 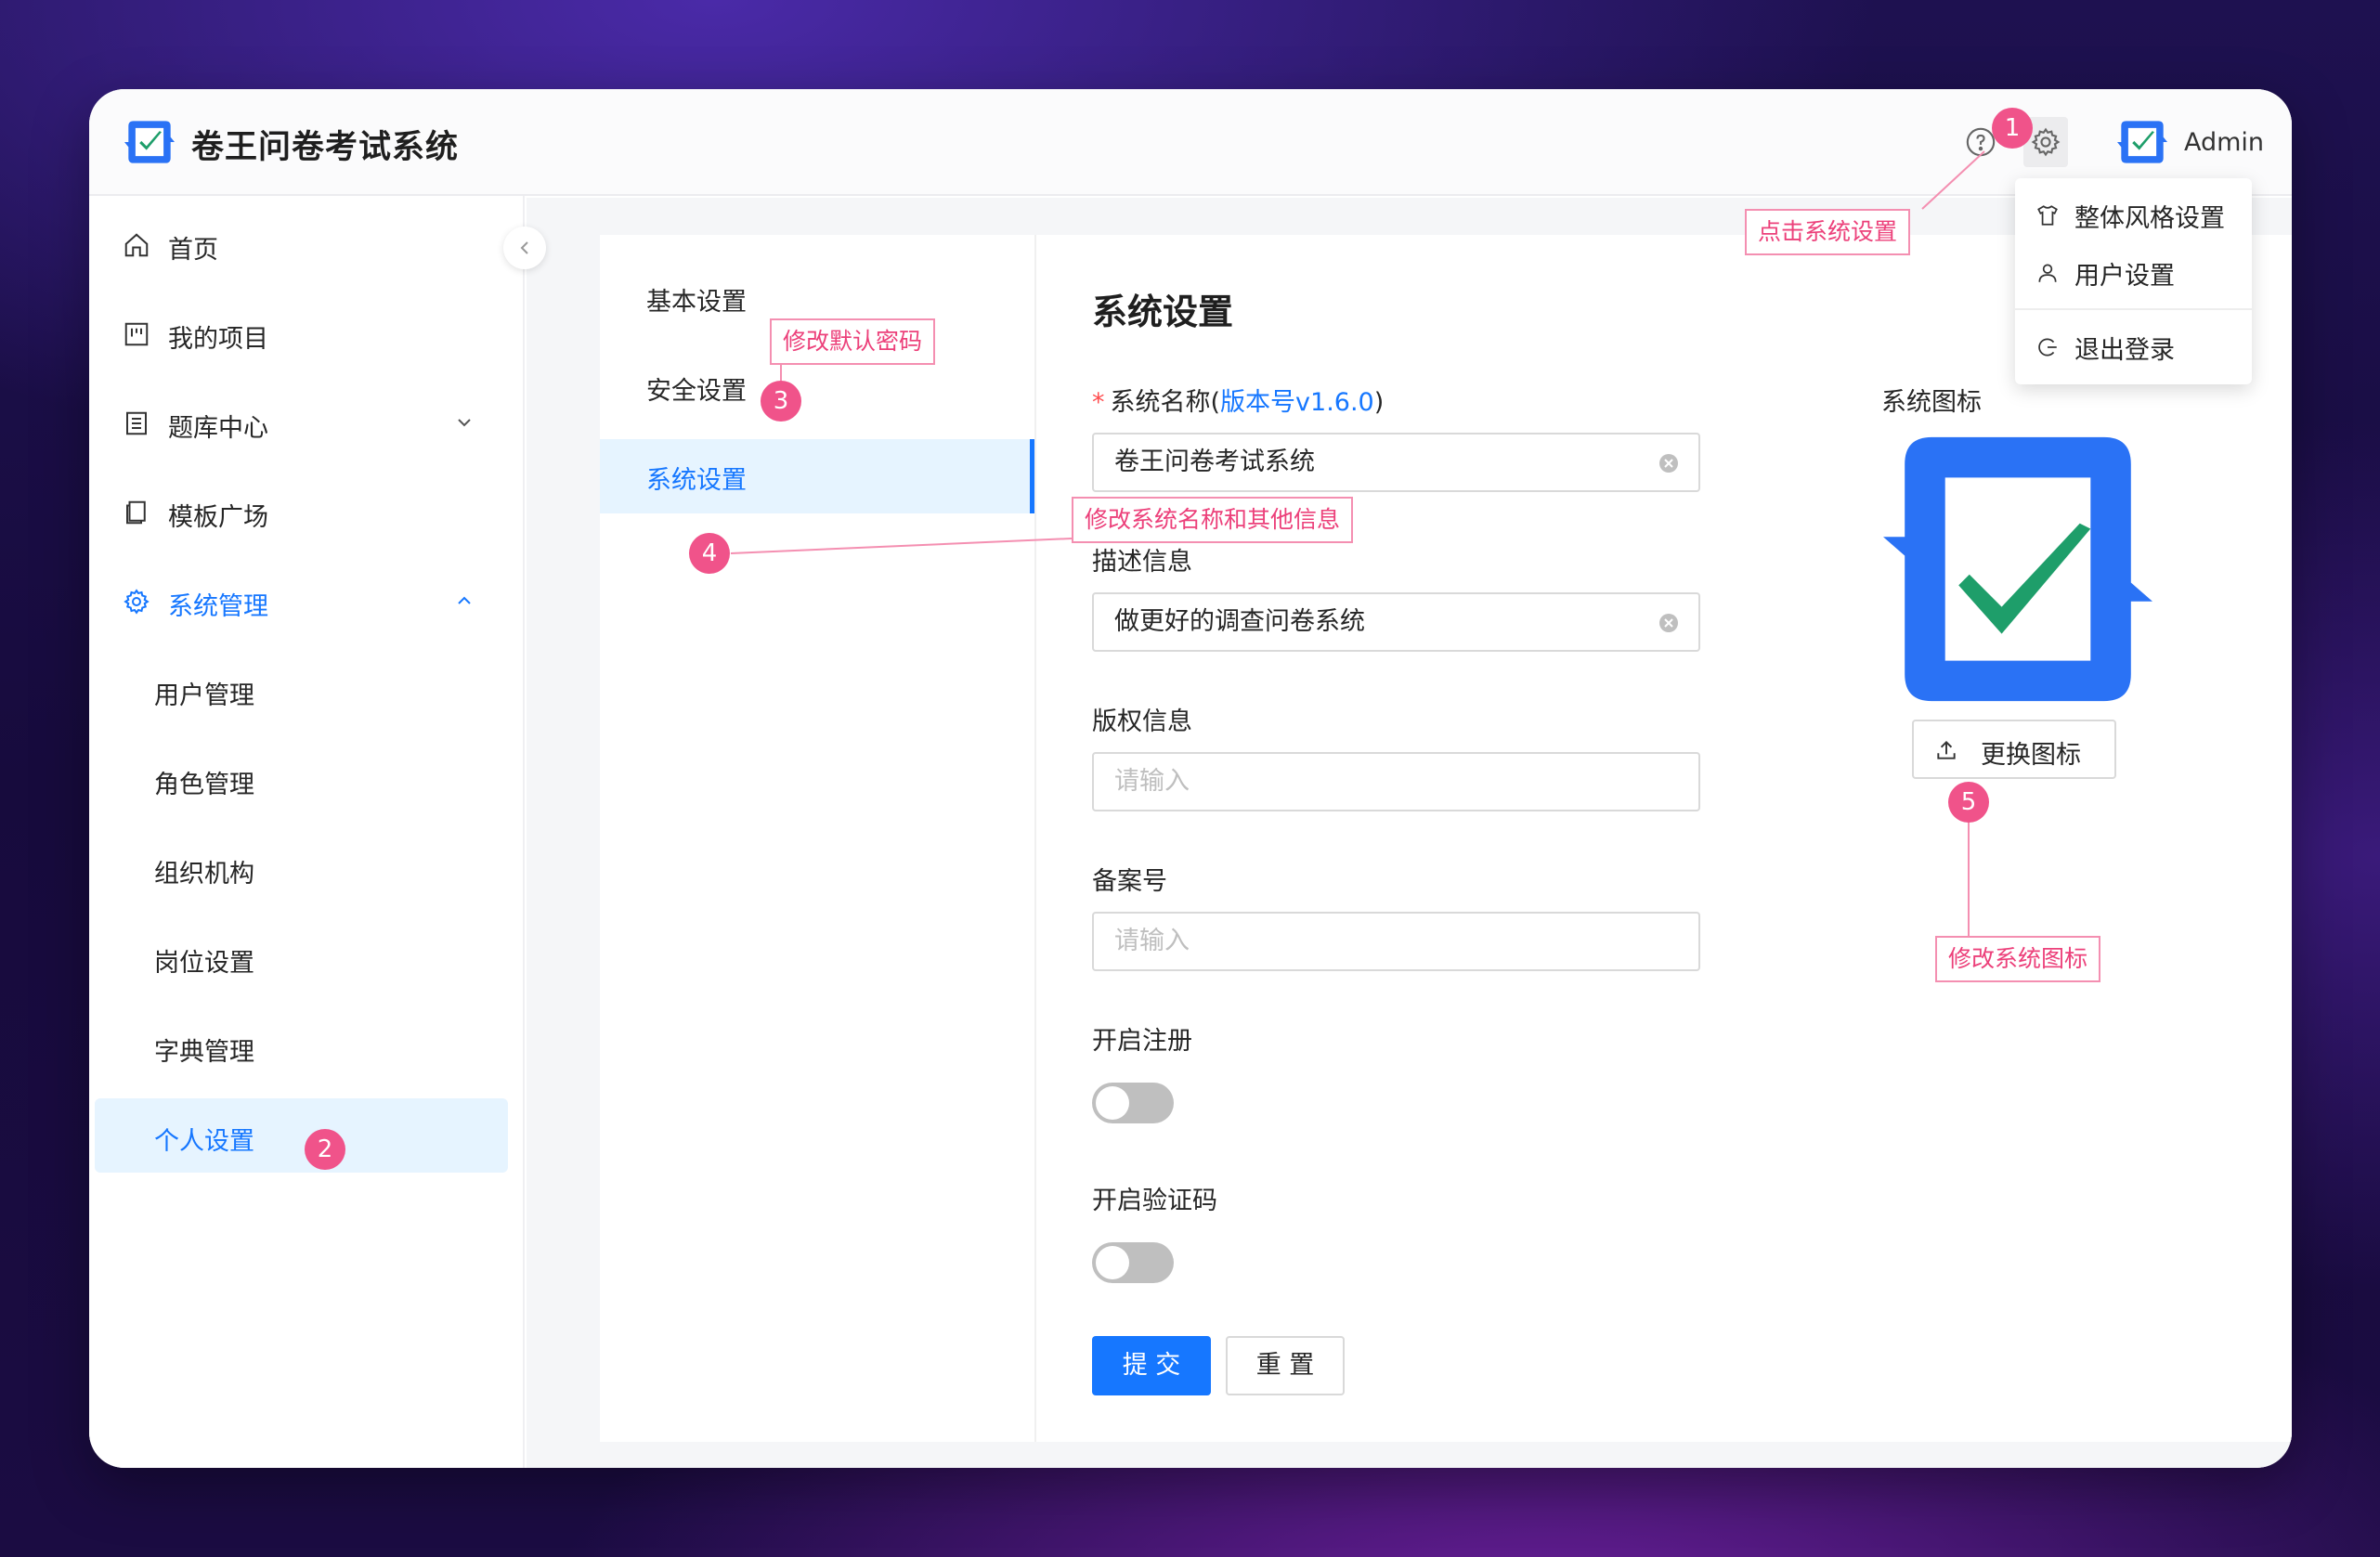 I want to click on system-icon-label: 系统图标, so click(x=1931, y=402).